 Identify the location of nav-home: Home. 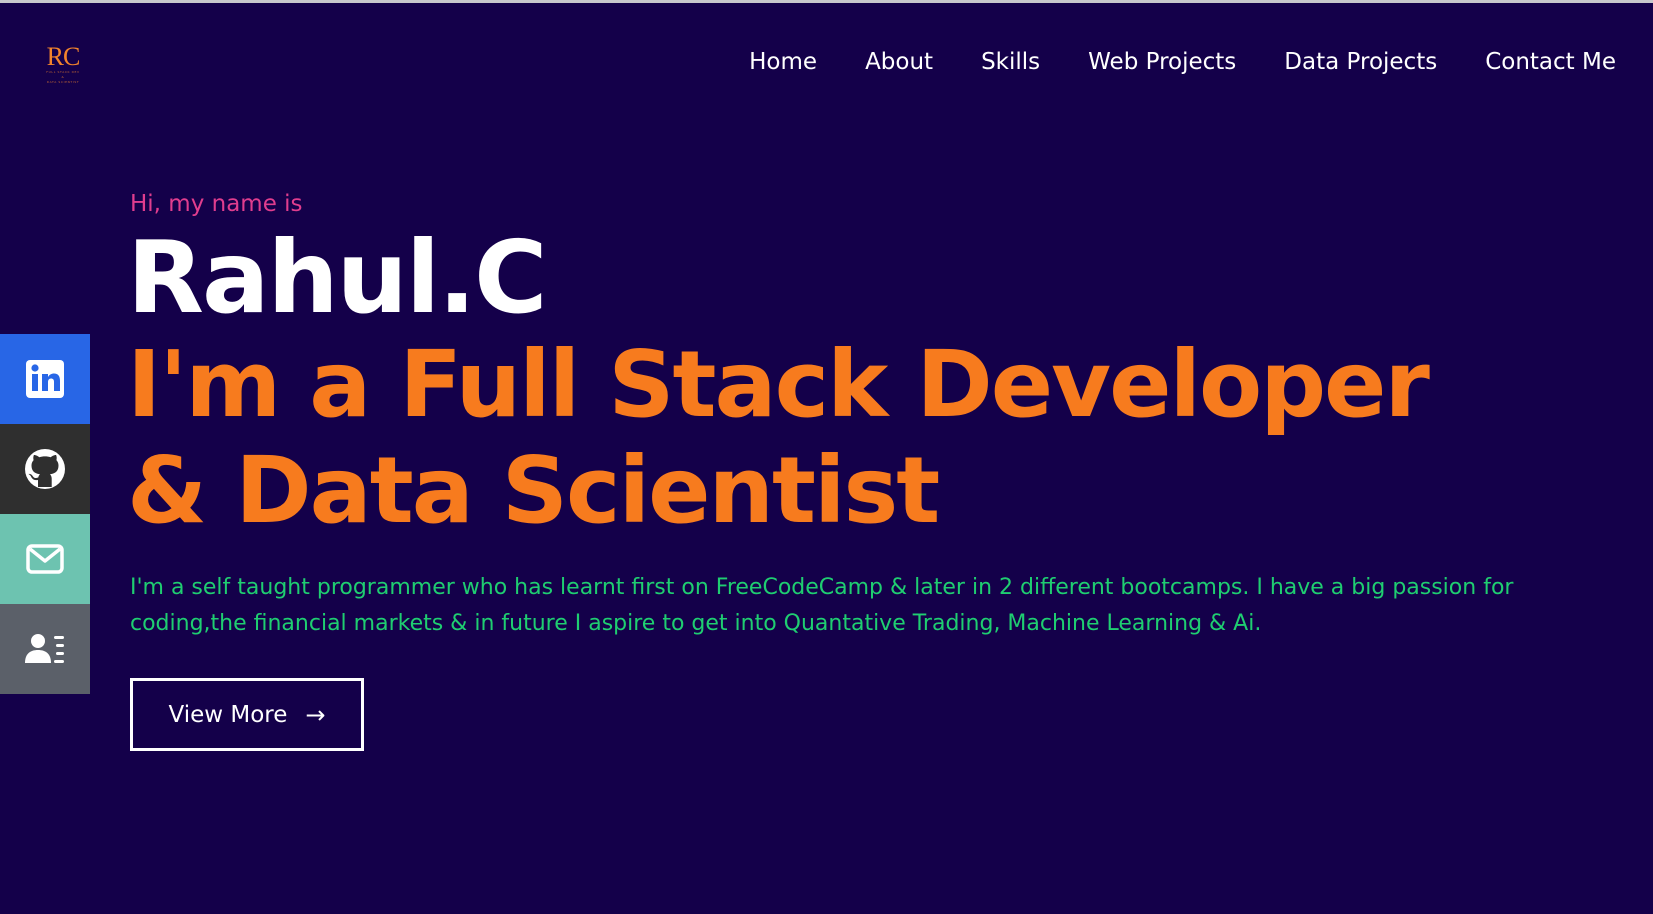
(783, 62).